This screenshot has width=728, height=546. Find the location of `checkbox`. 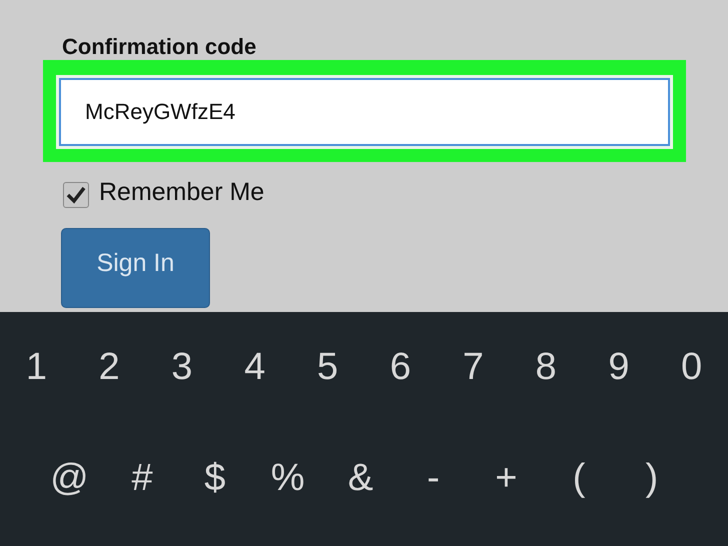

checkbox is located at coordinates (76, 195).